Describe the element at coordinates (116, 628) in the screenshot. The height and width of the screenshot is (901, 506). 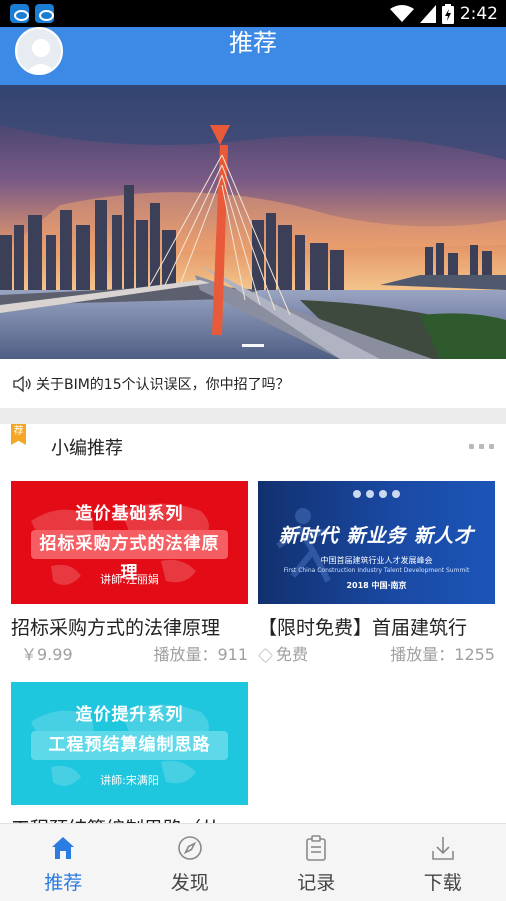
I see `course-title: 招标采购方式的法律原理` at that location.